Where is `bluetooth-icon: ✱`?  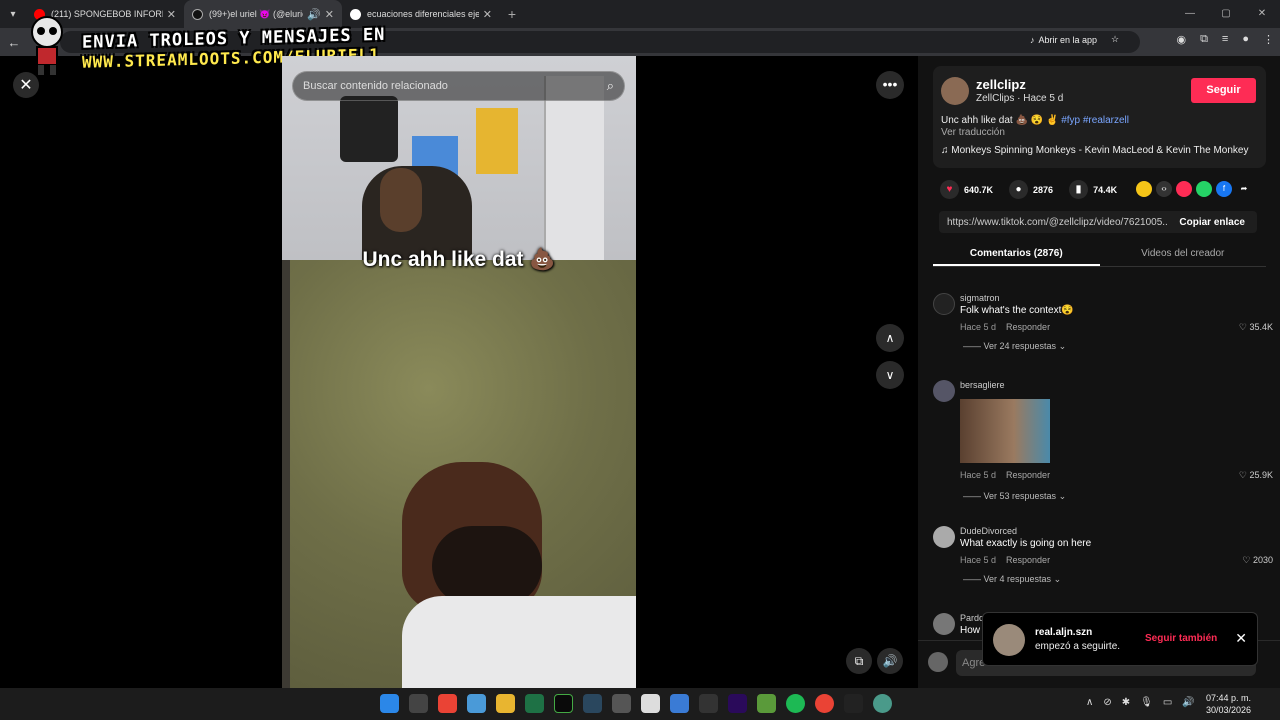 bluetooth-icon: ✱ is located at coordinates (1126, 702).